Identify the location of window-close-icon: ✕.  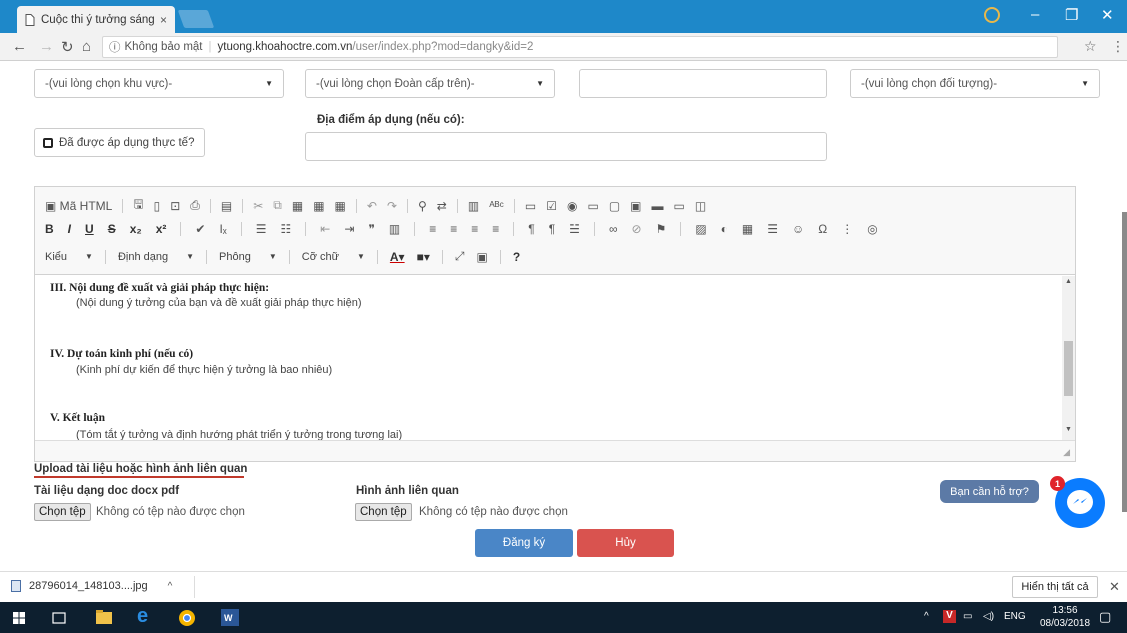
(1107, 15).